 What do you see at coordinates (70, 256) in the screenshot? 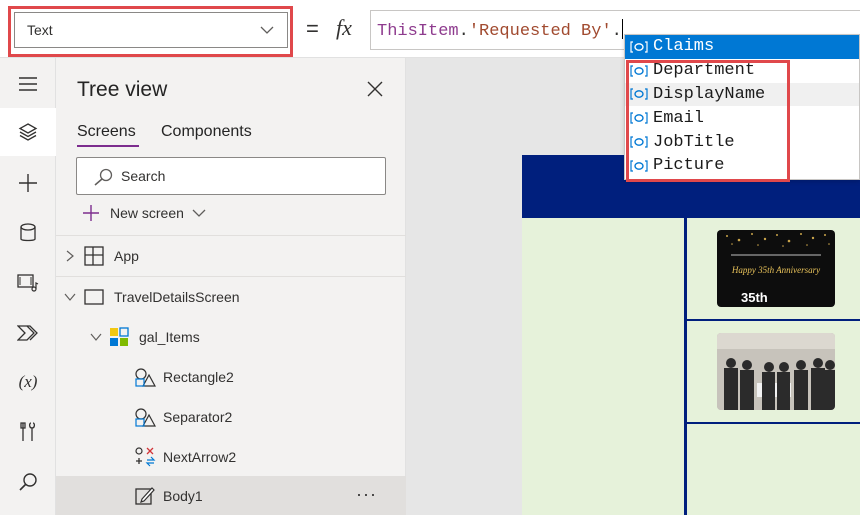
I see `chevron-right-icon` at bounding box center [70, 256].